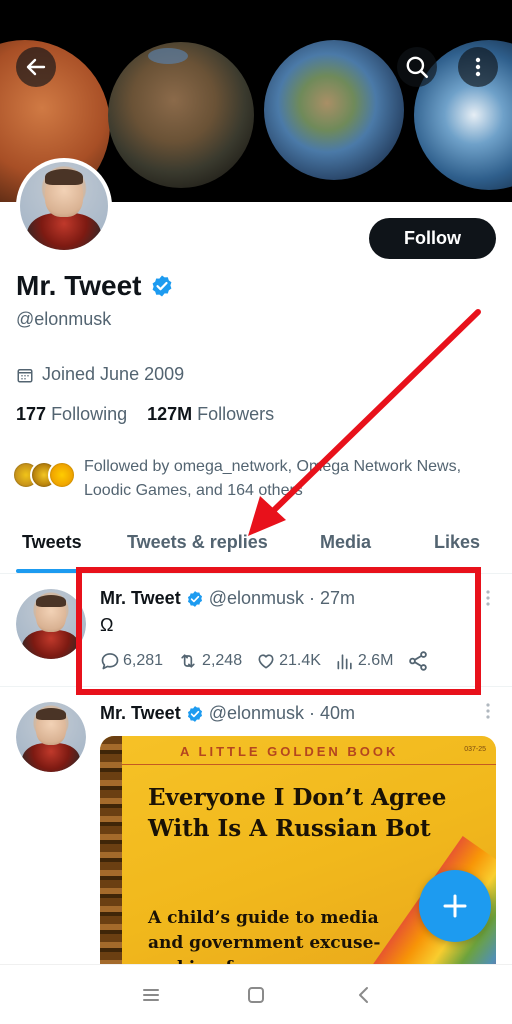 This screenshot has width=512, height=1024. I want to click on profile-name-row: Mr. Tweet, so click(95, 286).